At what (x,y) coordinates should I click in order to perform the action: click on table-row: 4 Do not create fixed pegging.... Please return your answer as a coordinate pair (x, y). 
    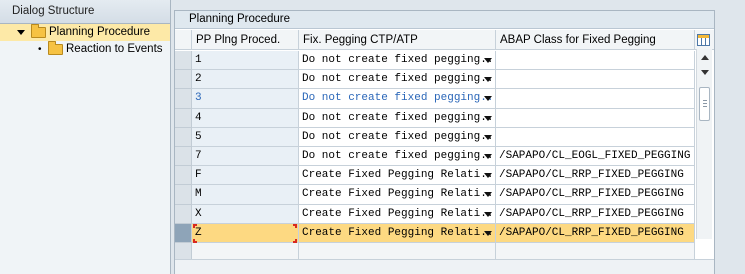
    Looking at the image, I should click on (435, 118).